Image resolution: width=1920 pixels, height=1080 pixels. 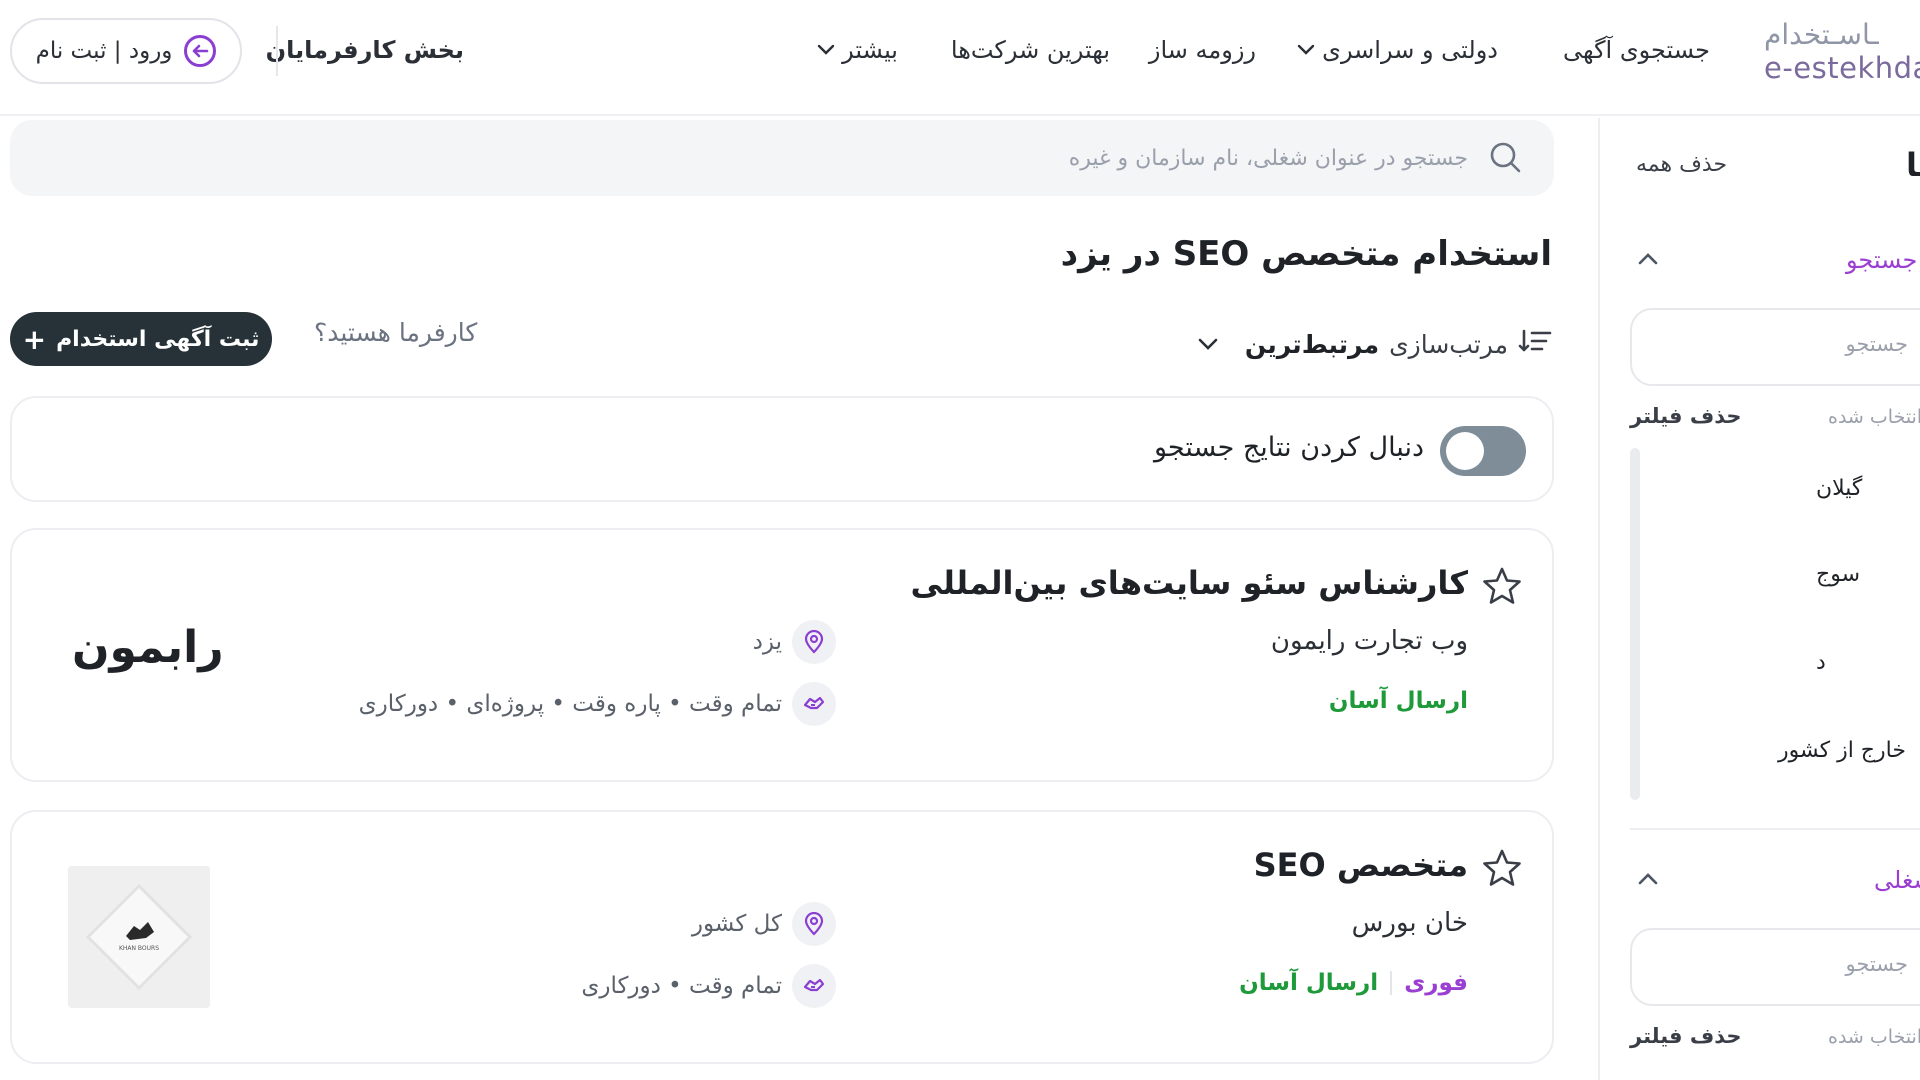 I want to click on search-bar, so click(x=782, y=158).